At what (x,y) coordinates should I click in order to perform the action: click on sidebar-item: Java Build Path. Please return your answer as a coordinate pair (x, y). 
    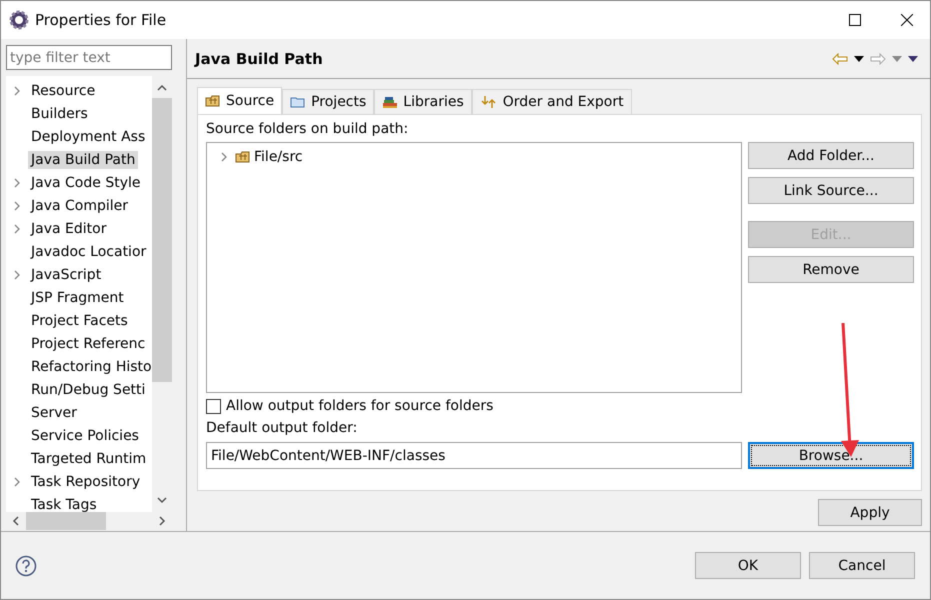
    Looking at the image, I should click on (83, 159).